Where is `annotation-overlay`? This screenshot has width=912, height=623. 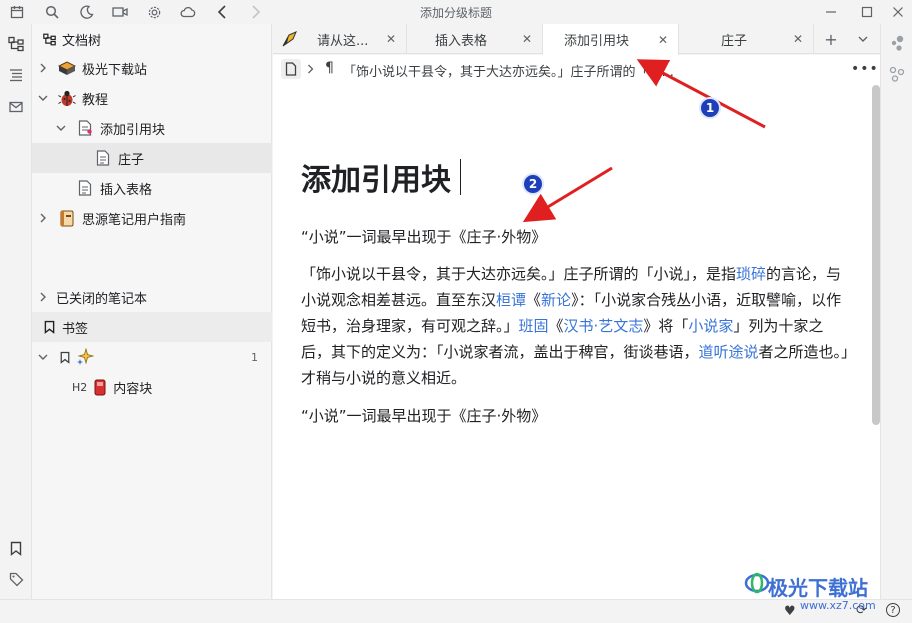 annotation-overlay is located at coordinates (644, 141).